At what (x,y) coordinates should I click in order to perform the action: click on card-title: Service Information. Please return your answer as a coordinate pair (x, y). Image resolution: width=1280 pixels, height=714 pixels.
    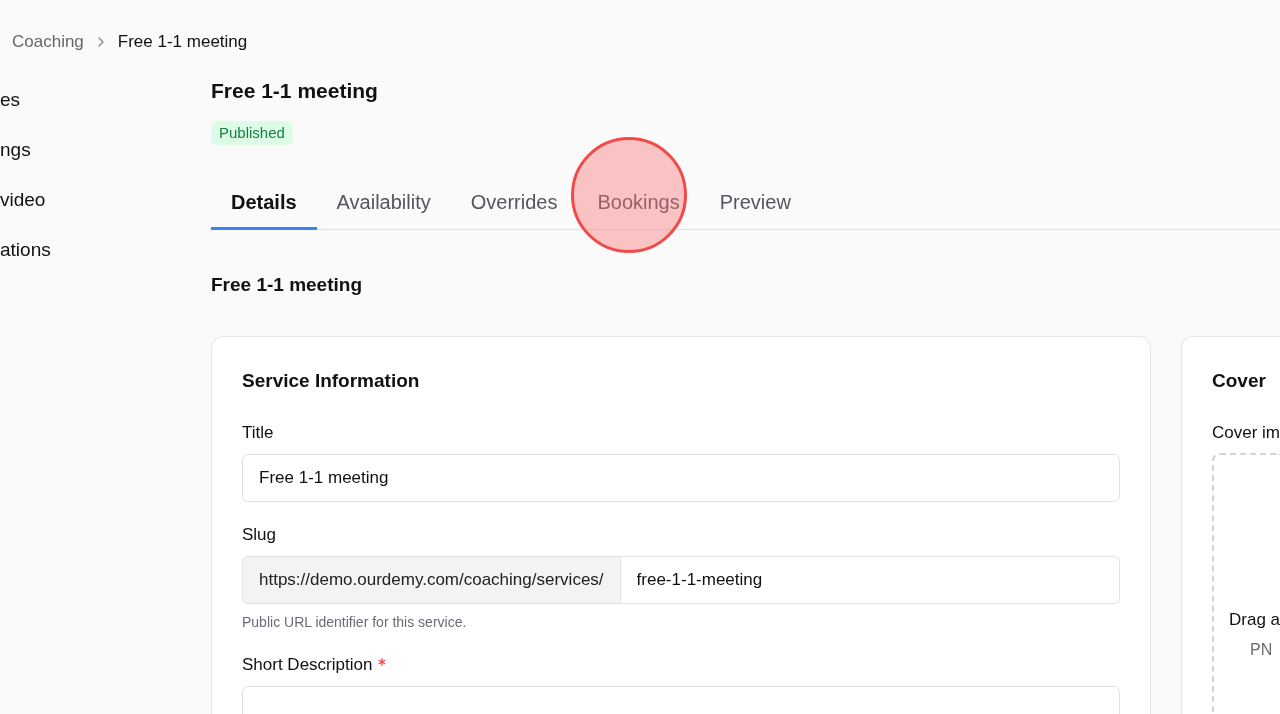
    Looking at the image, I should click on (331, 381).